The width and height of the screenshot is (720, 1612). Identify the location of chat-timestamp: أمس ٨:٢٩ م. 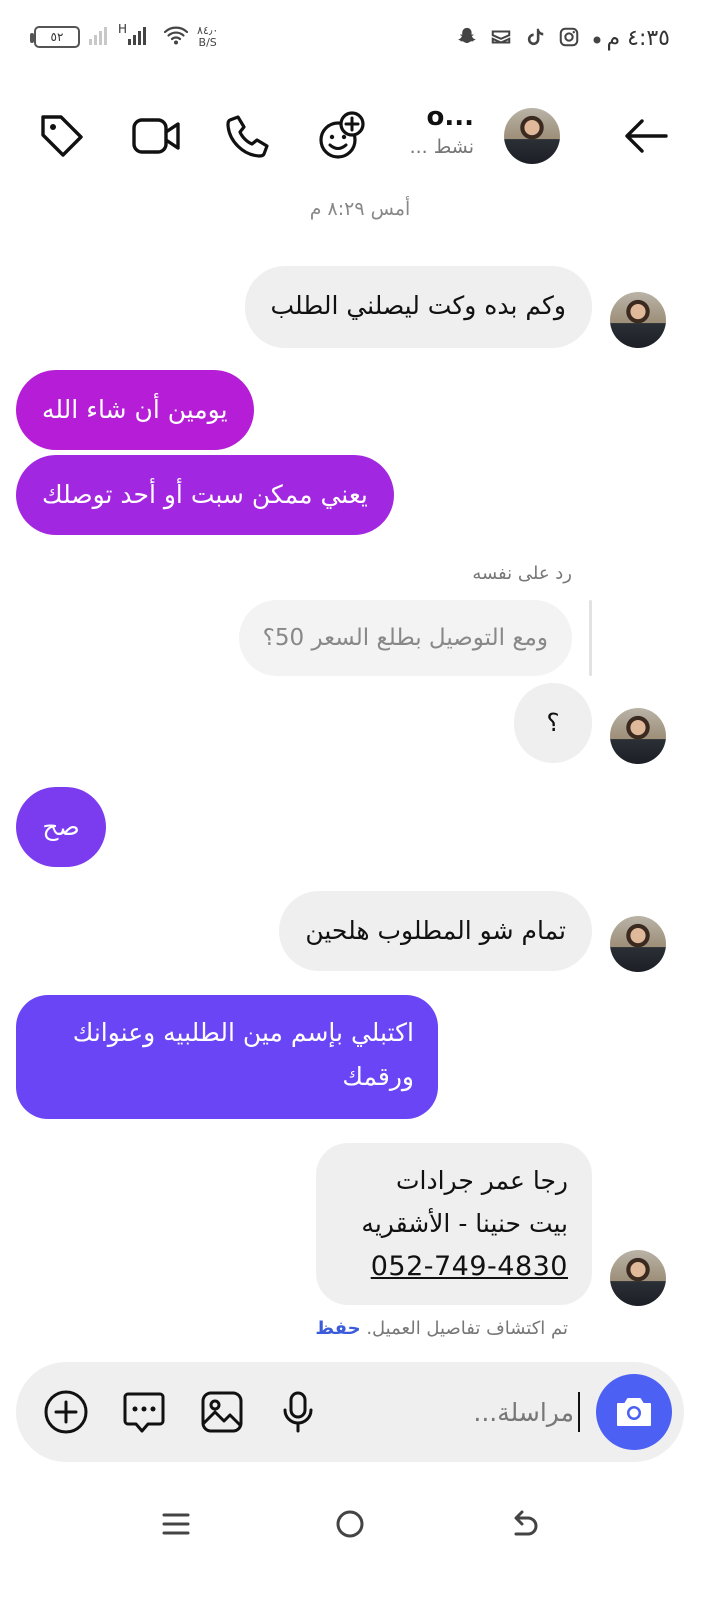
(360, 209).